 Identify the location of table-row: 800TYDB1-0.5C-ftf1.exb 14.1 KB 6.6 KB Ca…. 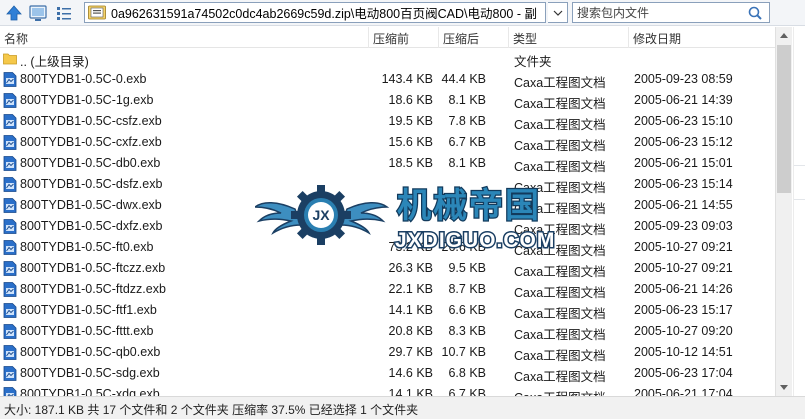
(387, 310).